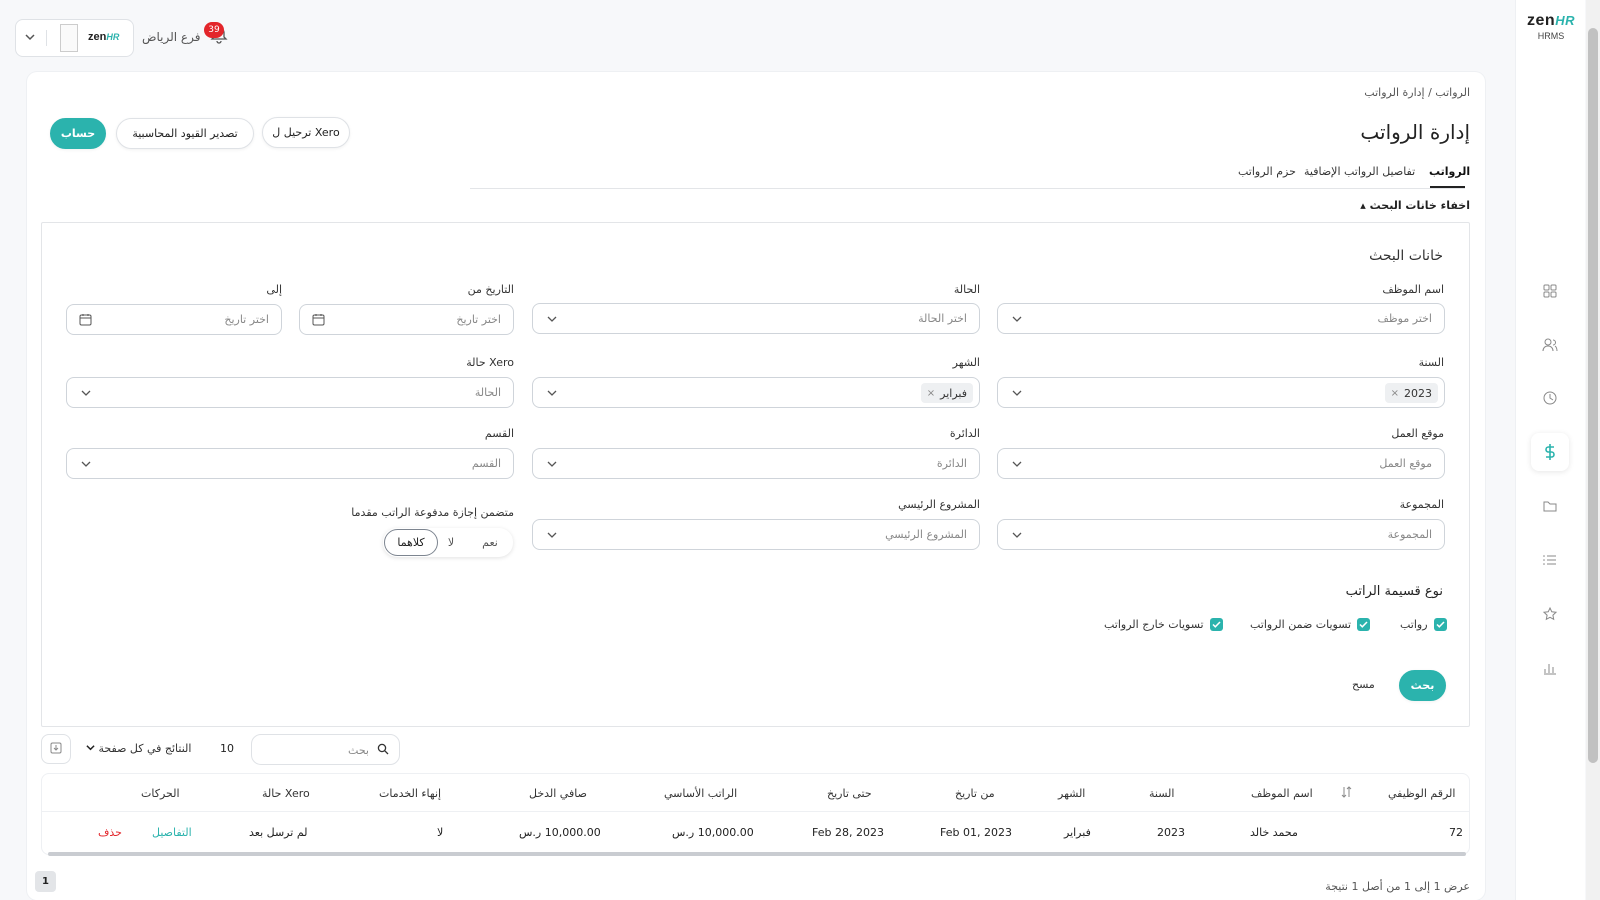 The height and width of the screenshot is (900, 1600). I want to click on header-year: السنة, so click(1161, 793).